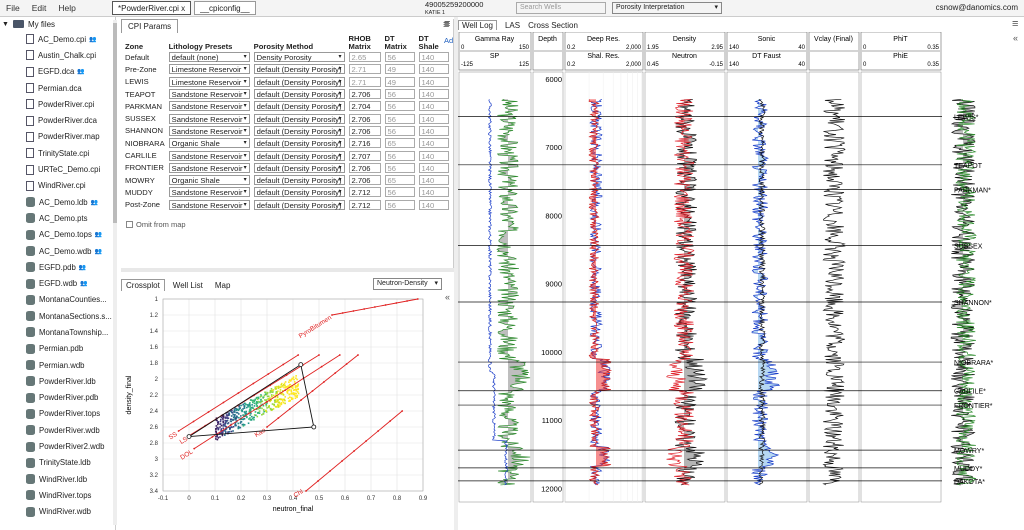 This screenshot has height=530, width=1024. Describe the element at coordinates (57, 218) in the screenshot. I see `file-item: AC_Demo.pts` at that location.